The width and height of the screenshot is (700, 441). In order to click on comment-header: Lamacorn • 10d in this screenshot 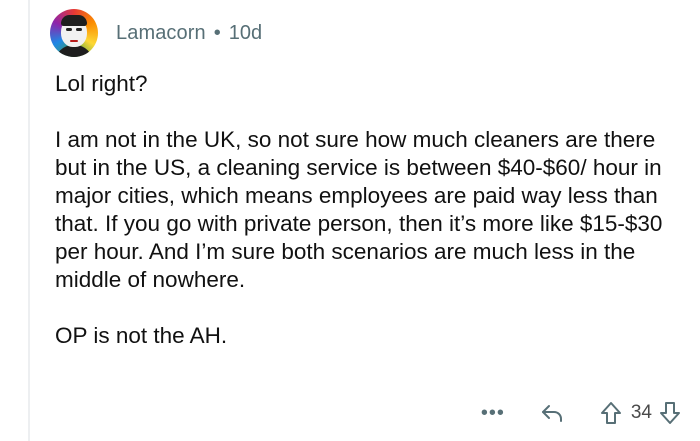, I will do `click(156, 33)`.